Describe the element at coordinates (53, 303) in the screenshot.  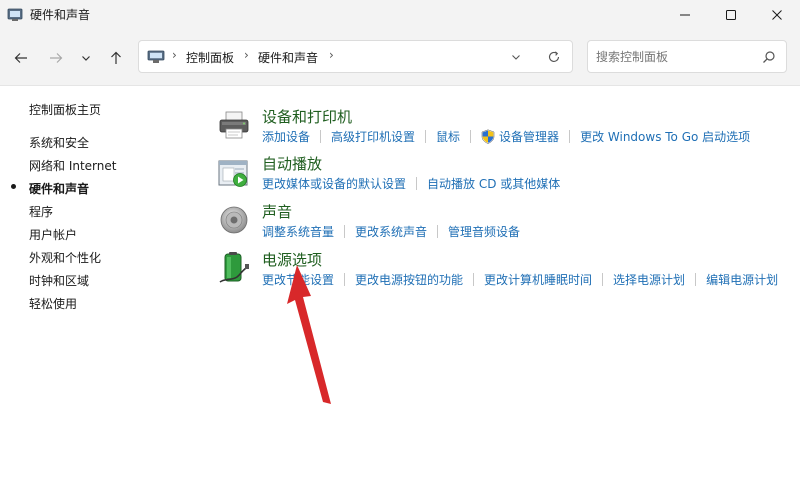
I see `sidebar-item-ease-of-access: 轻松使用` at that location.